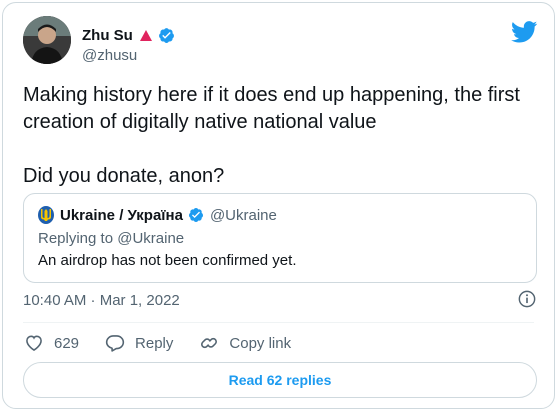 The image size is (559, 413). Describe the element at coordinates (109, 55) in the screenshot. I see `author-handle: @zhusu` at that location.